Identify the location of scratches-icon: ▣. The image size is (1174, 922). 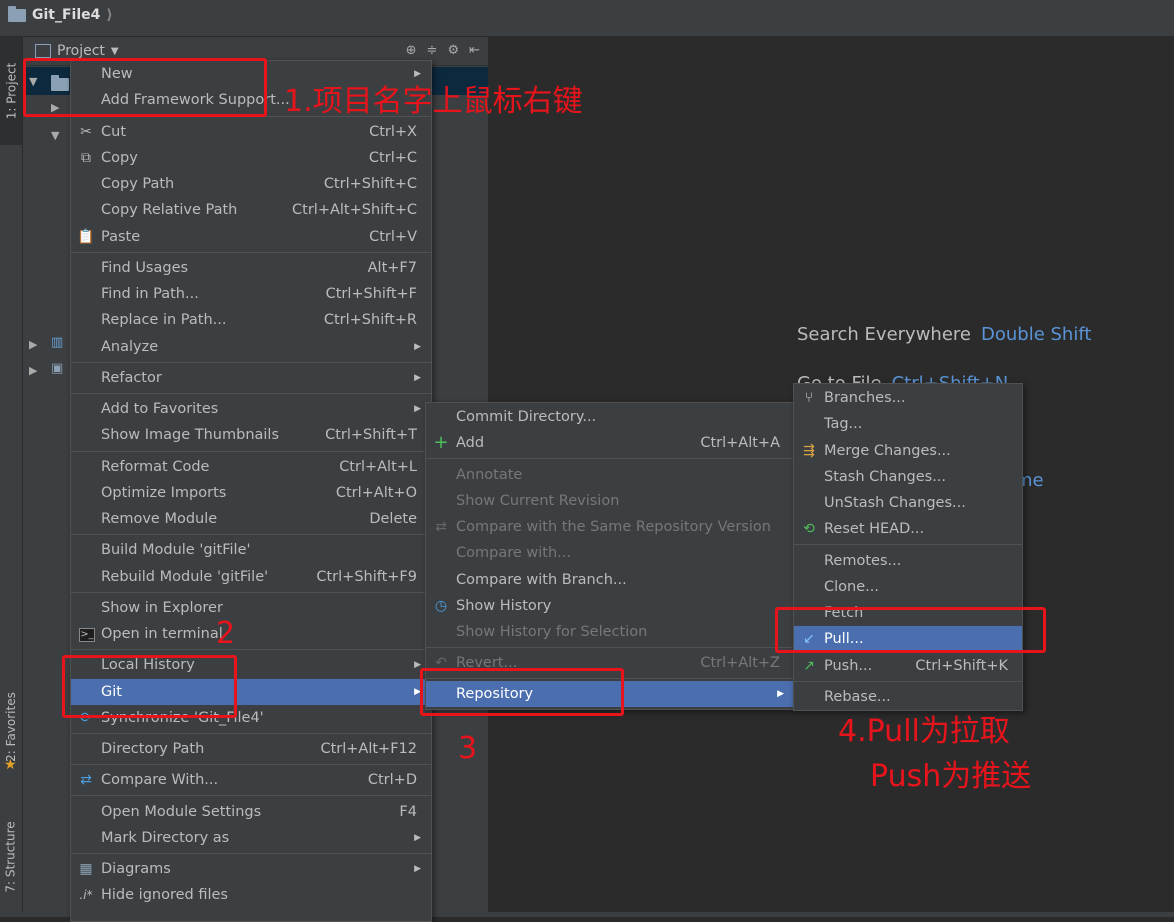
(57, 368).